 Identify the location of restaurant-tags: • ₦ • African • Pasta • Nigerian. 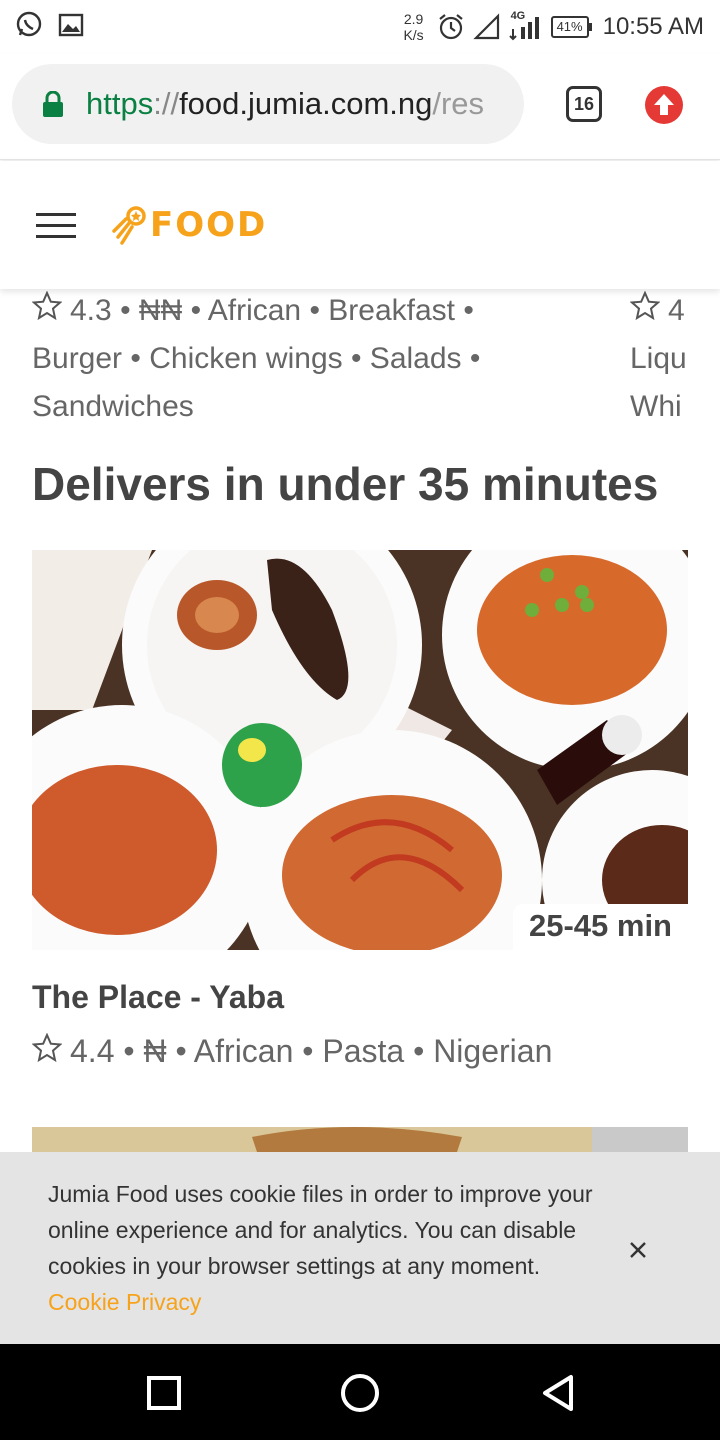
(338, 1051).